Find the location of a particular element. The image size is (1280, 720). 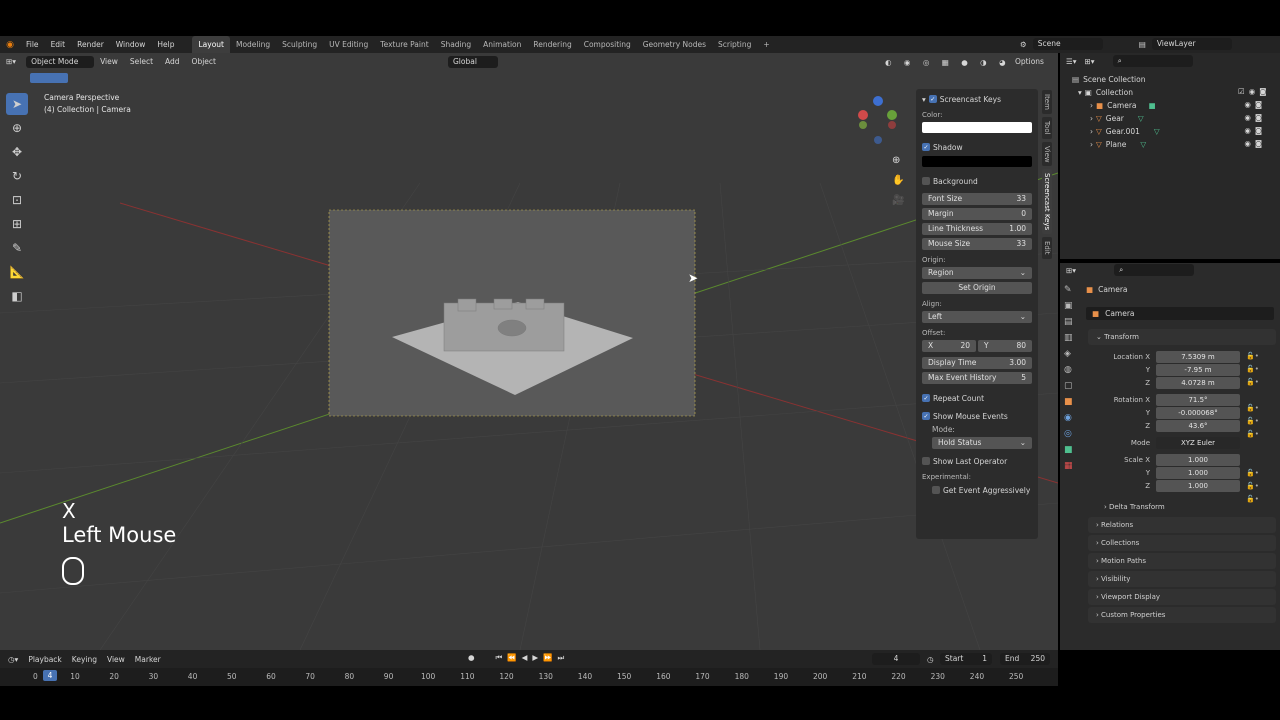

prev-keyframe-icon: ⏪ is located at coordinates (511, 658).